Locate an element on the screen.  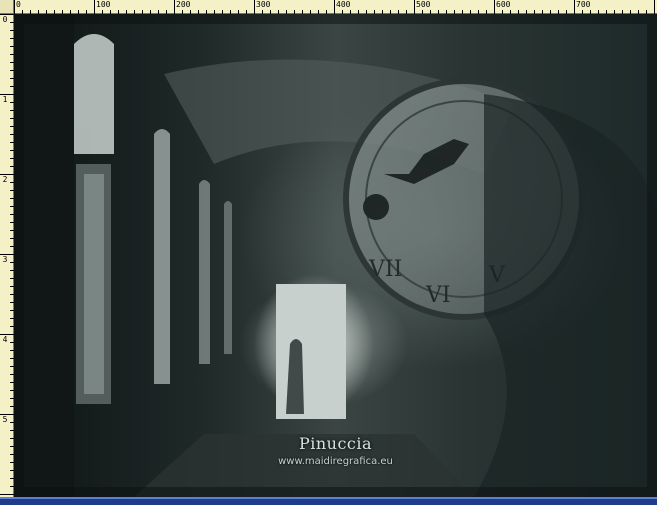
ruler-vlabel-300: 3 is located at coordinates (5, 259).